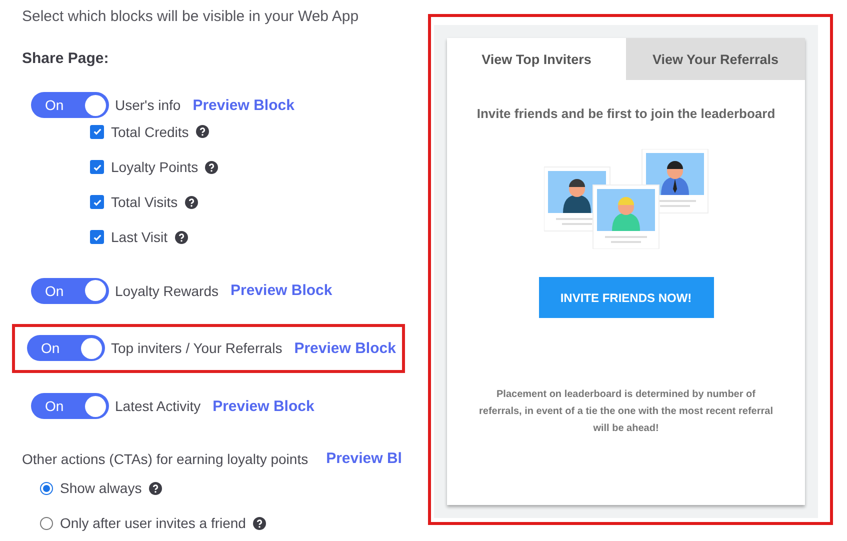 This screenshot has width=847, height=541. I want to click on invite-friends-button: INVITE FRIENDS NOW!, so click(626, 297).